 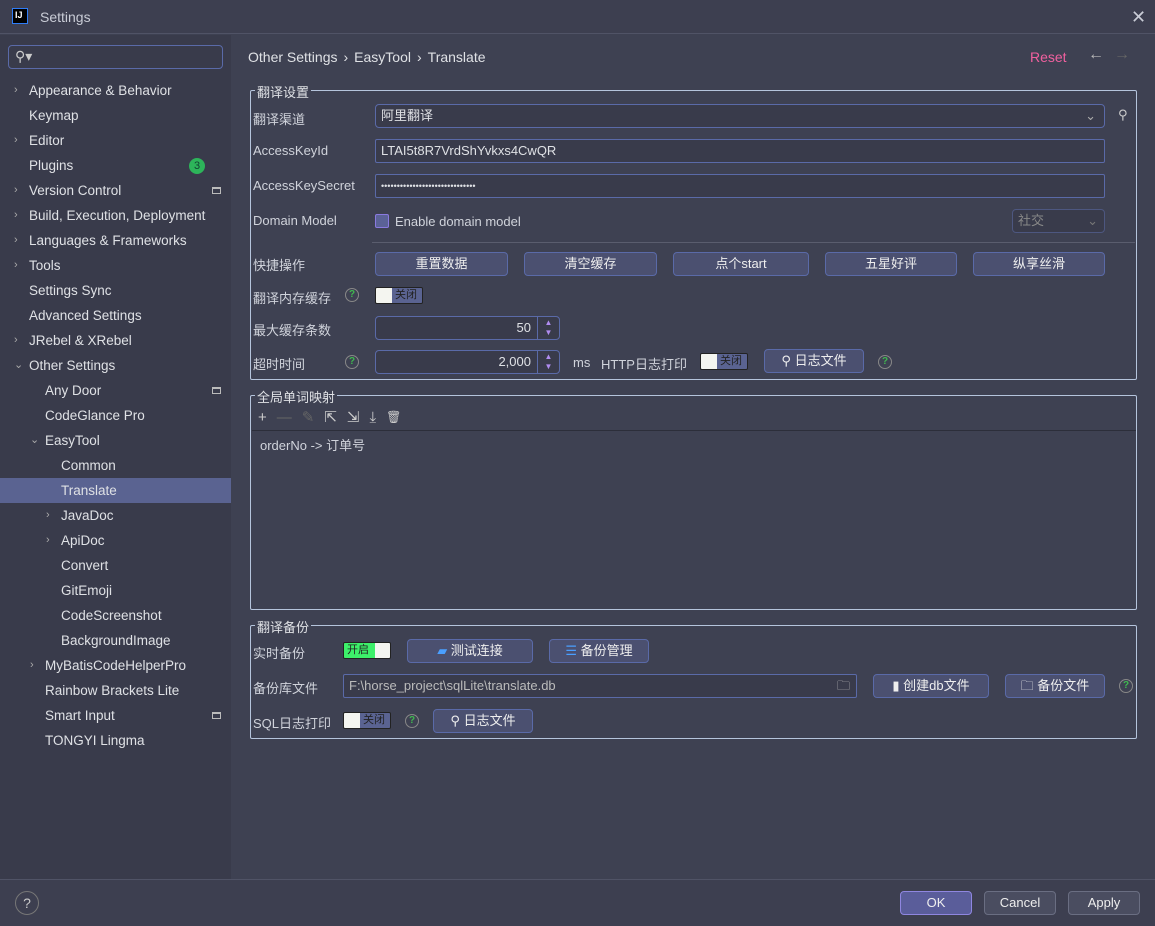 I want to click on help-button: ?, so click(x=27, y=903).